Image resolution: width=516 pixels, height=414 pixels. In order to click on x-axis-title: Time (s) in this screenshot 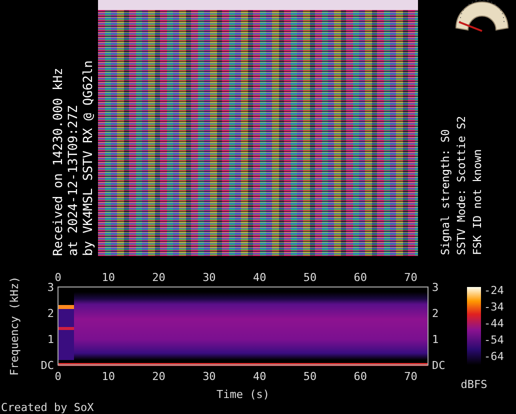, I will do `click(243, 394)`.